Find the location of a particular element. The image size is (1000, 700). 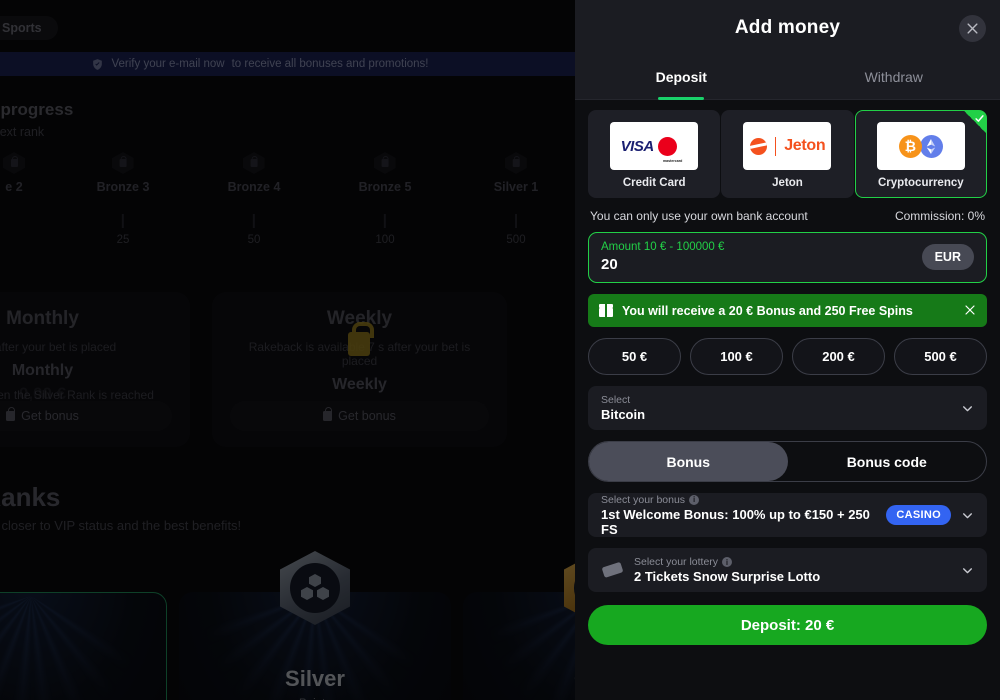

jeton-logo: Jeton is located at coordinates (787, 146).